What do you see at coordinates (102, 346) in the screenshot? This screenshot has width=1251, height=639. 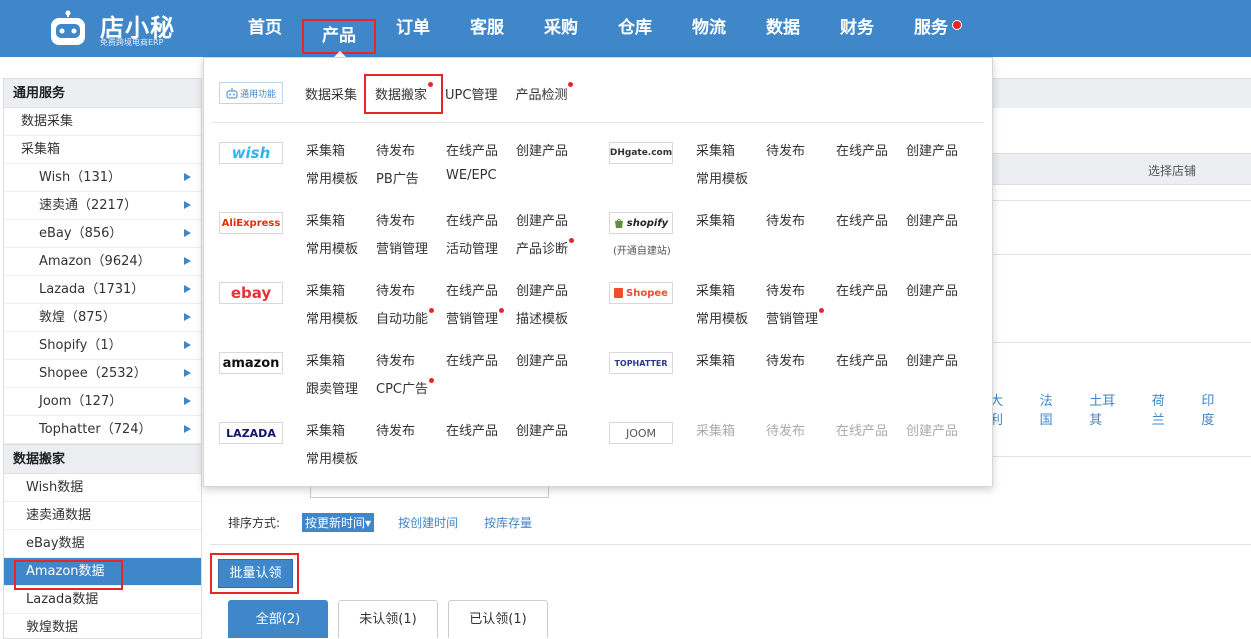 I see `sidebar-item-shopify: Shopify（1）` at bounding box center [102, 346].